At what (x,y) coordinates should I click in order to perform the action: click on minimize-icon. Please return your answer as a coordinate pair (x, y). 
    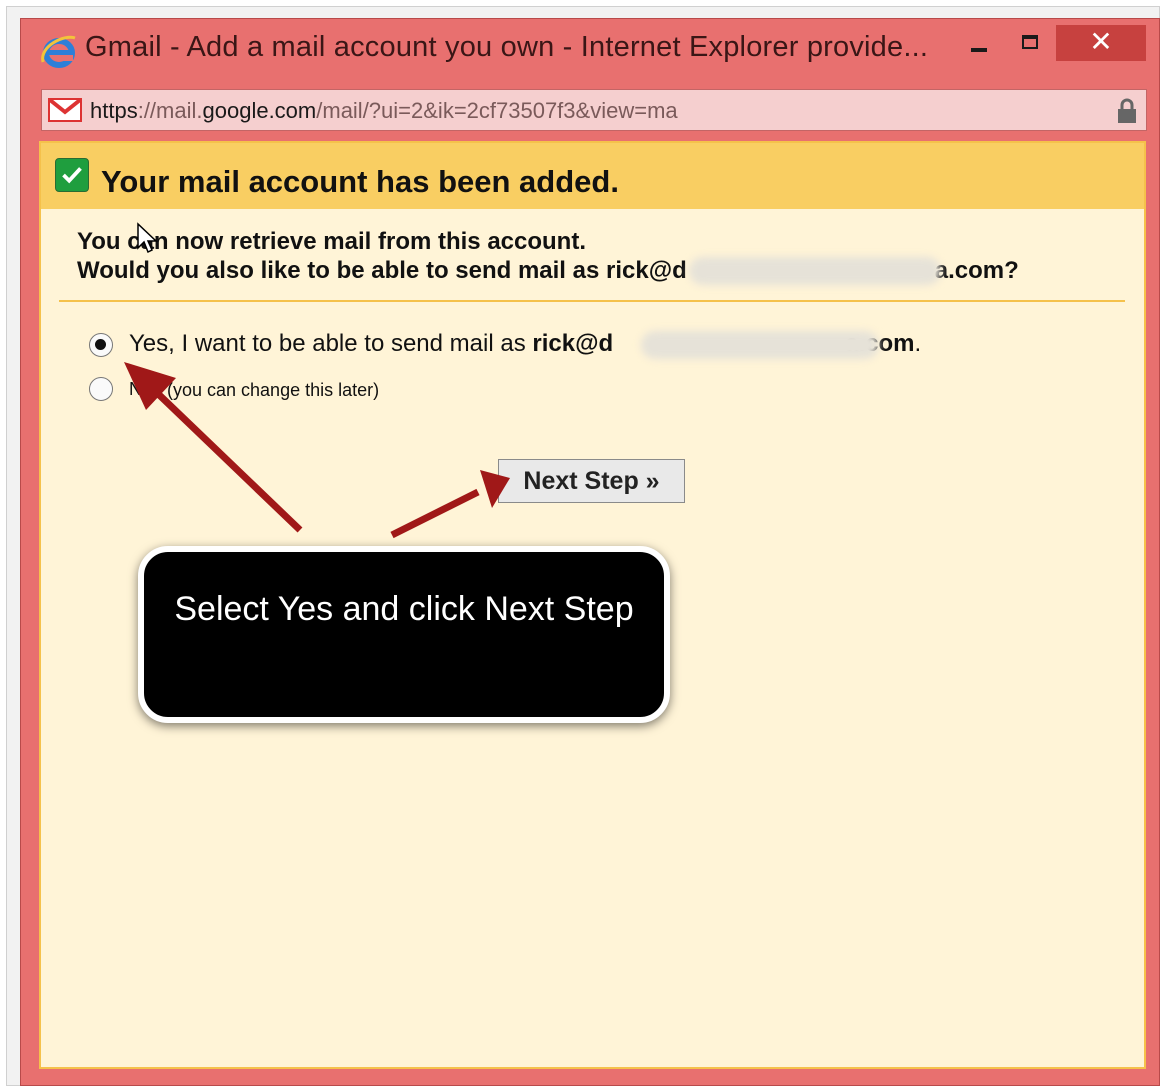
    Looking at the image, I should click on (981, 49).